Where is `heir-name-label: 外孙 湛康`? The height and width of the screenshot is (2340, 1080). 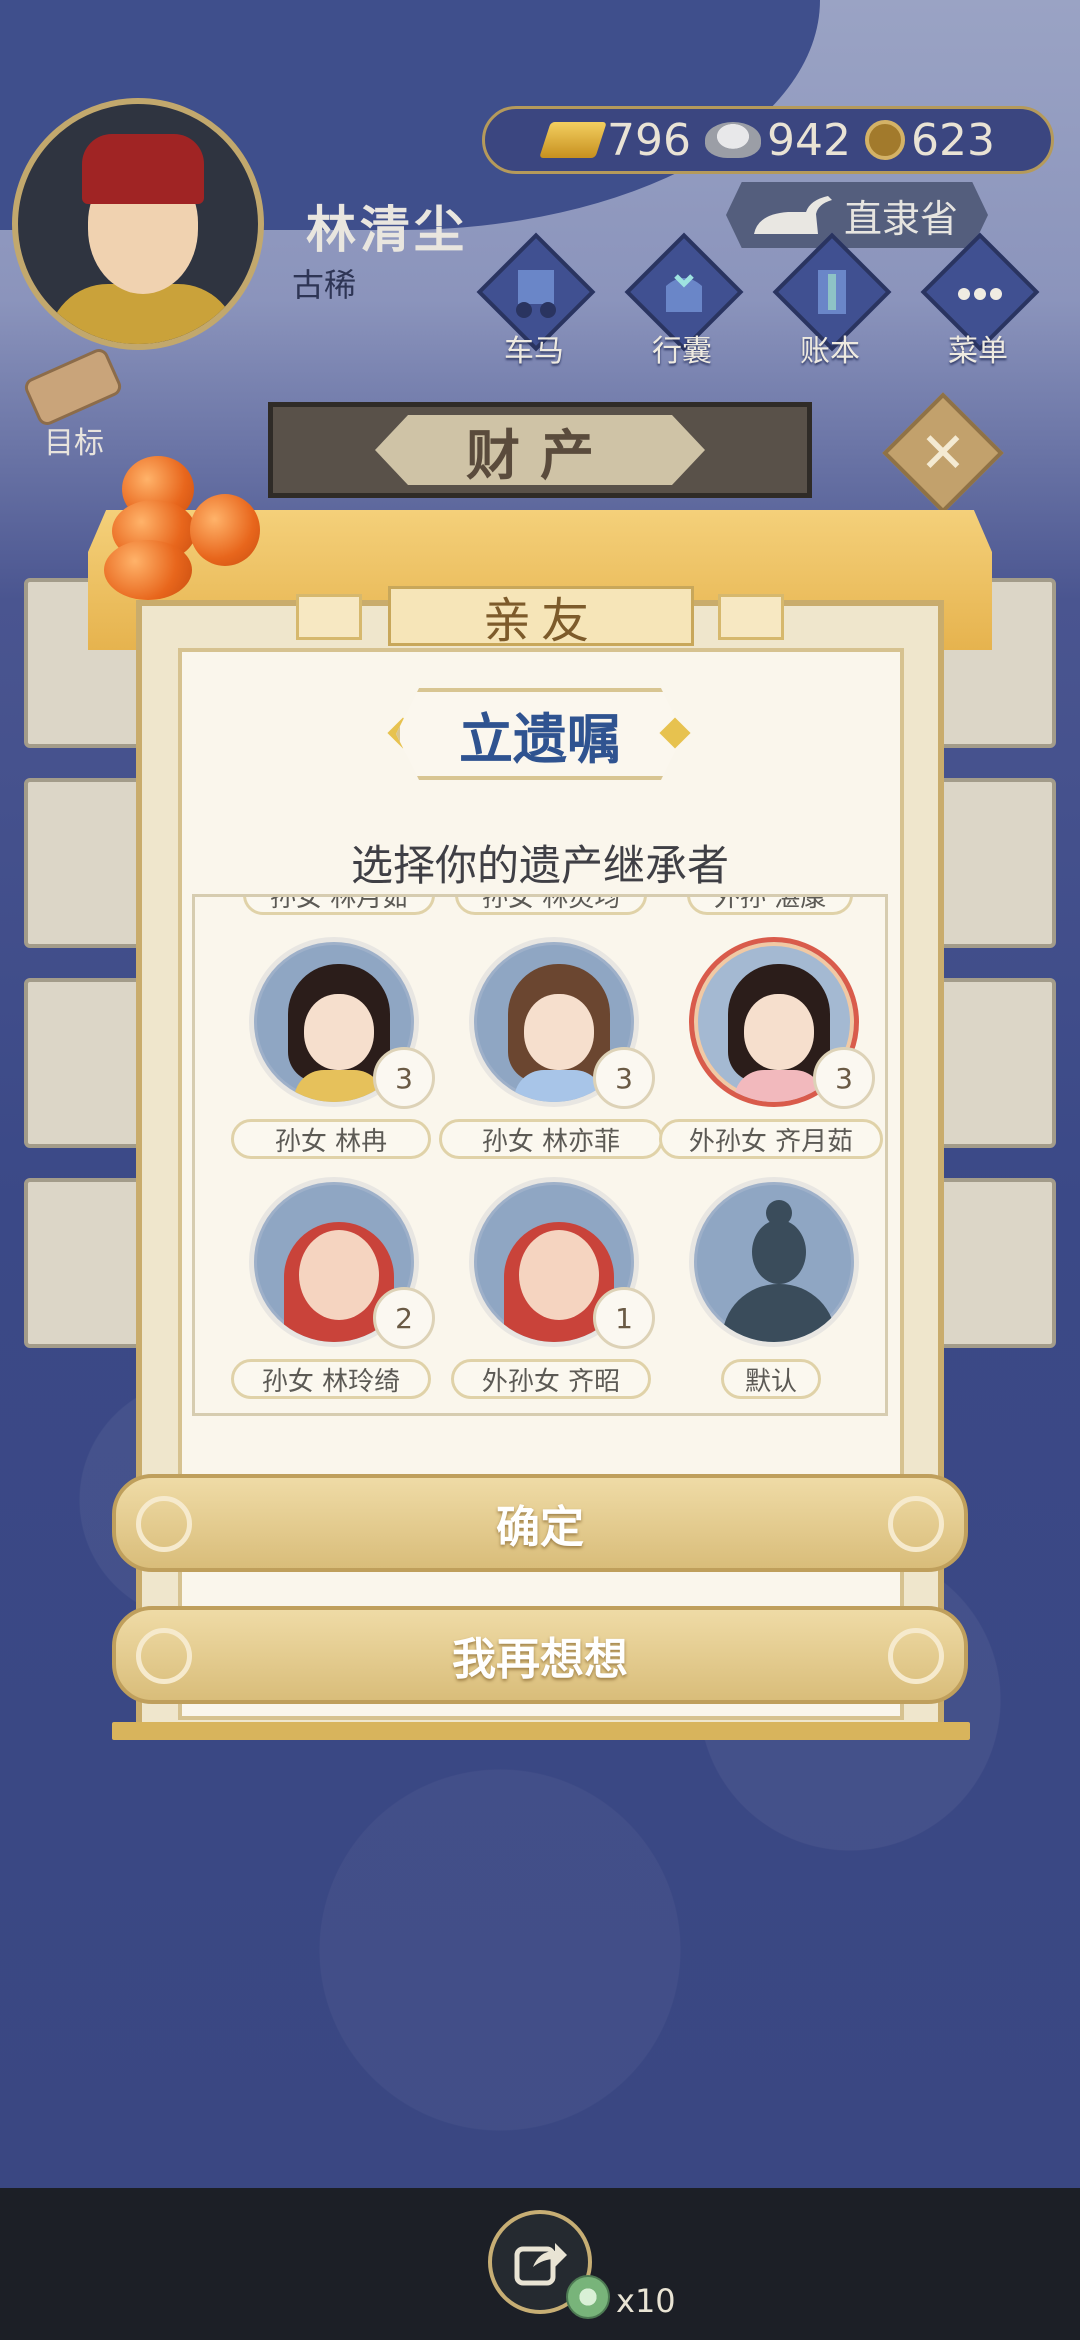
heir-name-label: 外孙 湛康 is located at coordinates (770, 906).